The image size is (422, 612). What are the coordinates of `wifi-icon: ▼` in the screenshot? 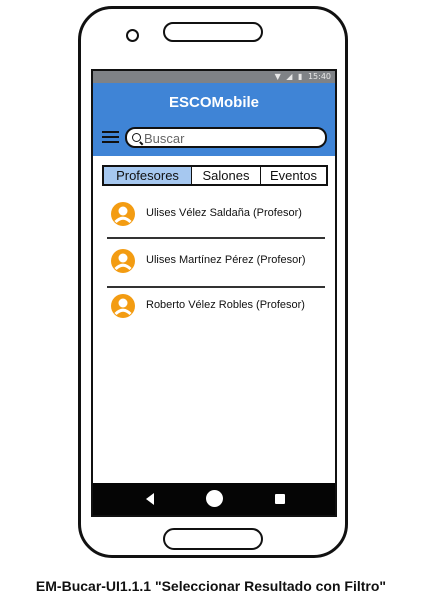 It's located at (277, 76).